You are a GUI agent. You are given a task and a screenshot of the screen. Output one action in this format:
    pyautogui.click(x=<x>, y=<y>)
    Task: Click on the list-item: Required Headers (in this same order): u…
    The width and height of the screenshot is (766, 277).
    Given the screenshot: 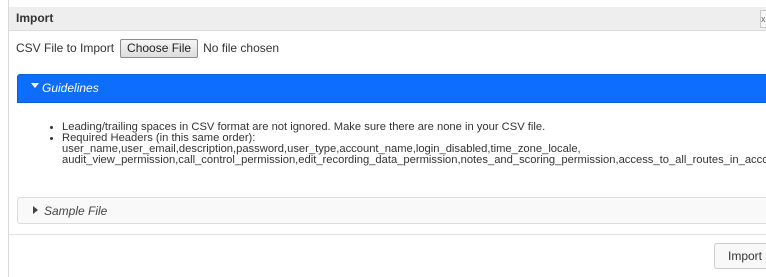 What is the action you would take?
    pyautogui.click(x=408, y=149)
    